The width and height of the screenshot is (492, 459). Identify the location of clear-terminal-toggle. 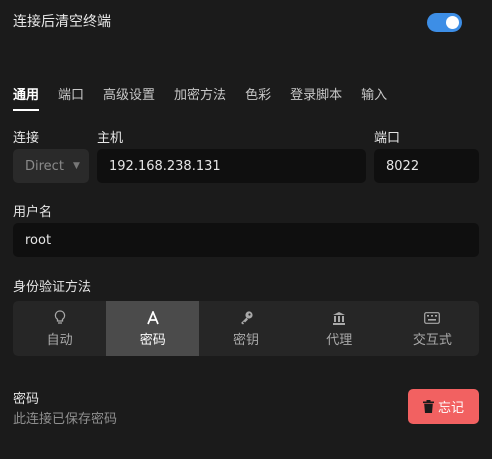
(444, 22).